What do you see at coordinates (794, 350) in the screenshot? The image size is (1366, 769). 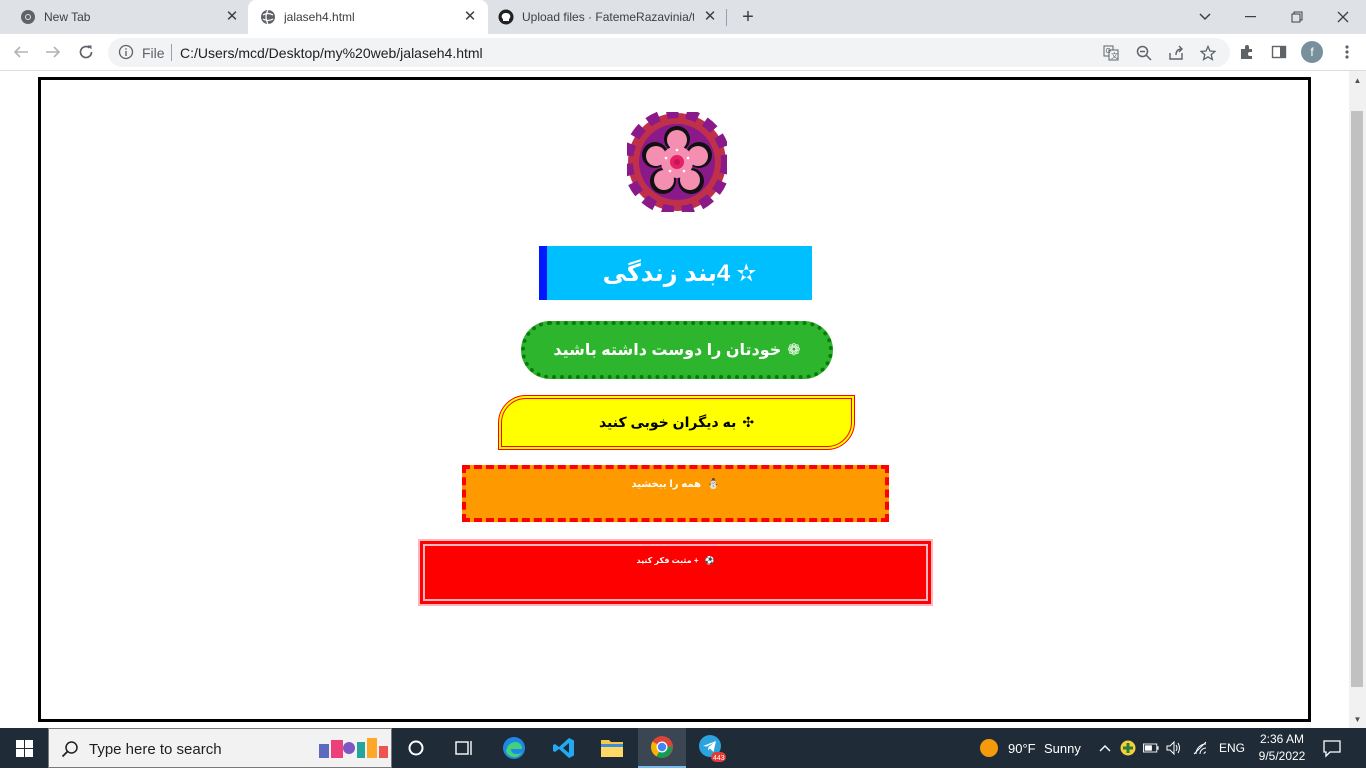 I see `flower-icon: ❁` at bounding box center [794, 350].